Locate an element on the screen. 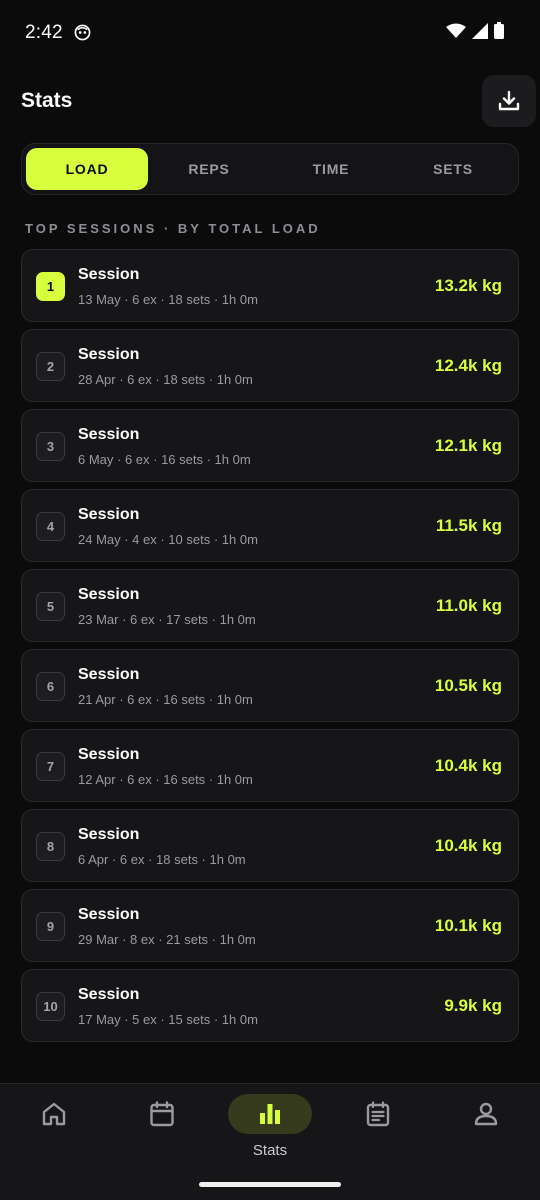  clipboard-icon is located at coordinates (378, 1114).